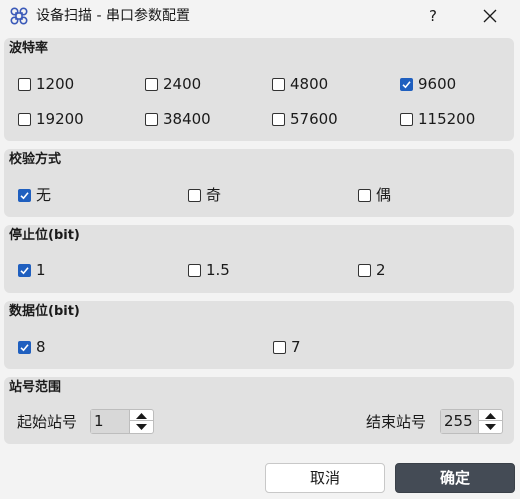  What do you see at coordinates (384, 195) in the screenshot?
I see `checkbox-label: 偶` at bounding box center [384, 195].